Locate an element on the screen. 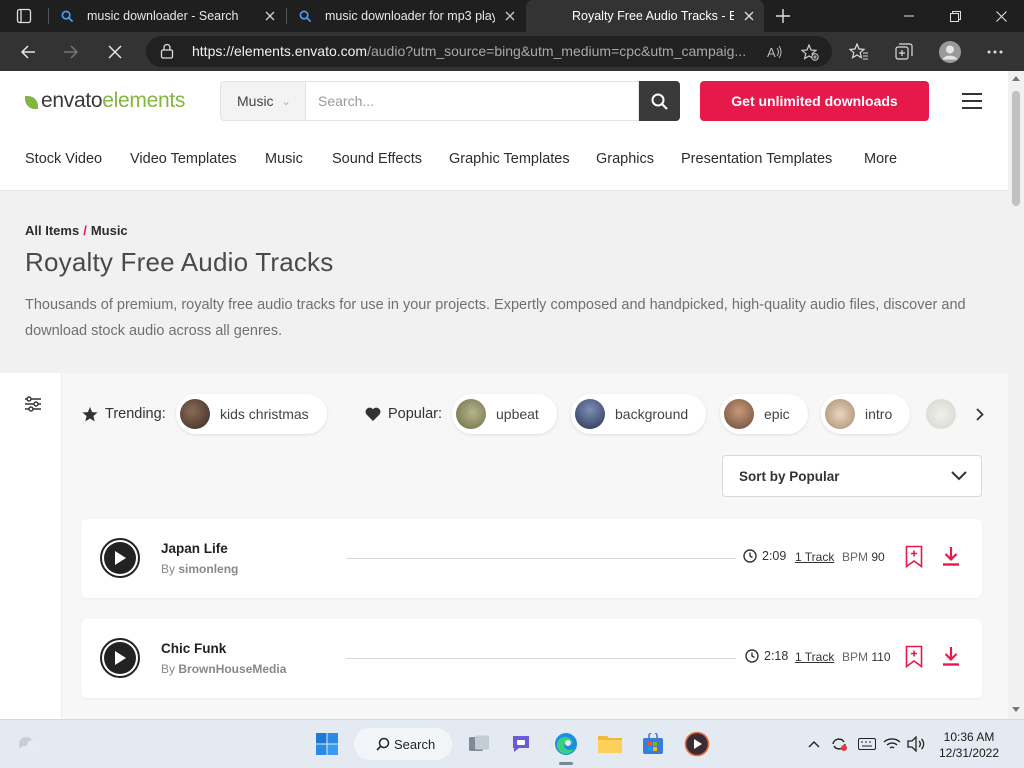 The width and height of the screenshot is (1024, 768). taskbar-clock: 10:36 AM 12/31/2022 is located at coordinates (969, 745).